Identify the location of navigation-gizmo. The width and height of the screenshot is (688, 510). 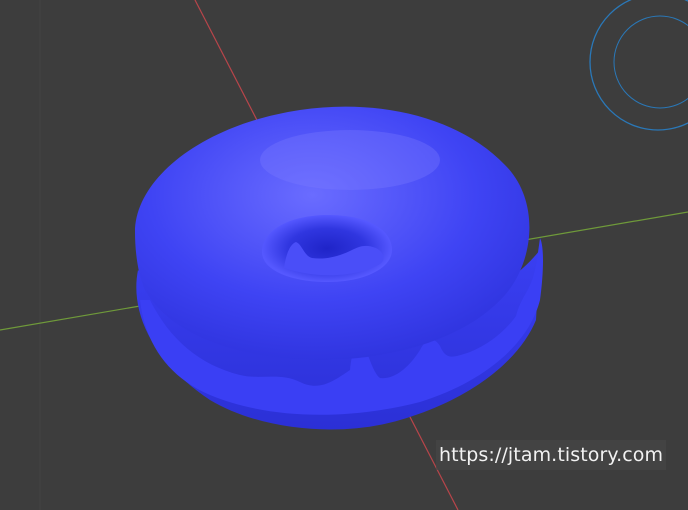
(638, 65).